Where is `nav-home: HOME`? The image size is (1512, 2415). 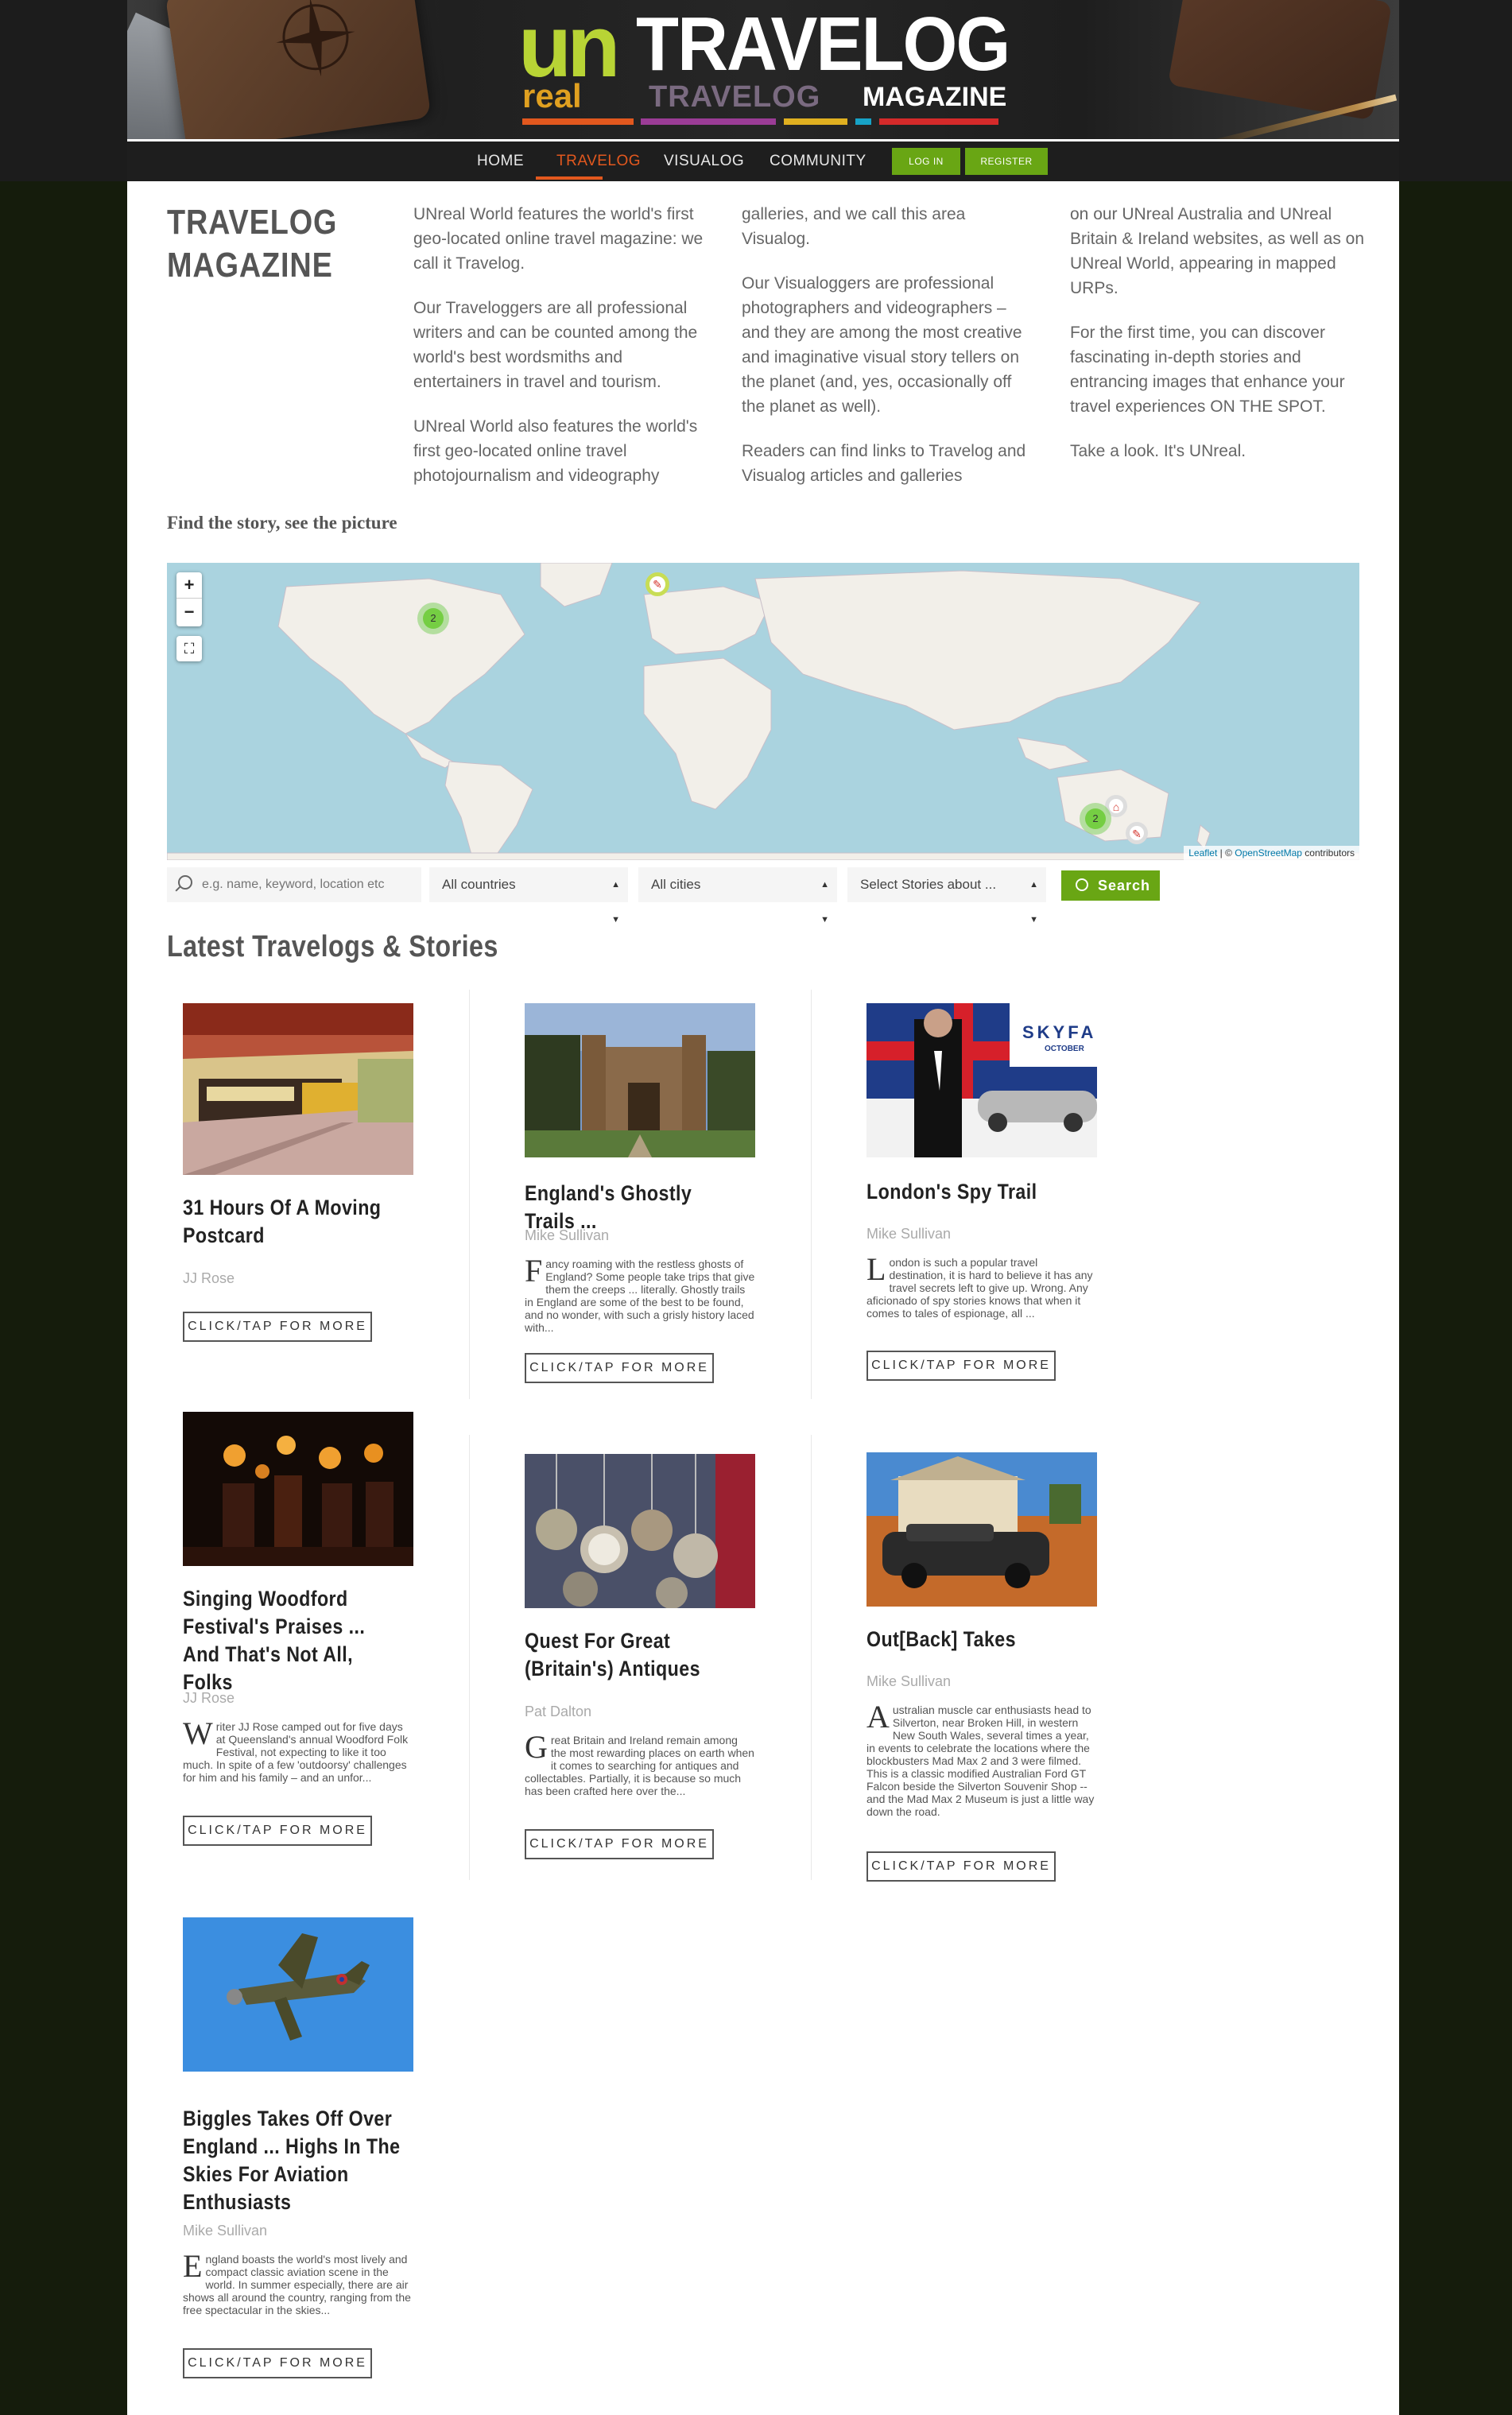
nav-home: HOME is located at coordinates (500, 161).